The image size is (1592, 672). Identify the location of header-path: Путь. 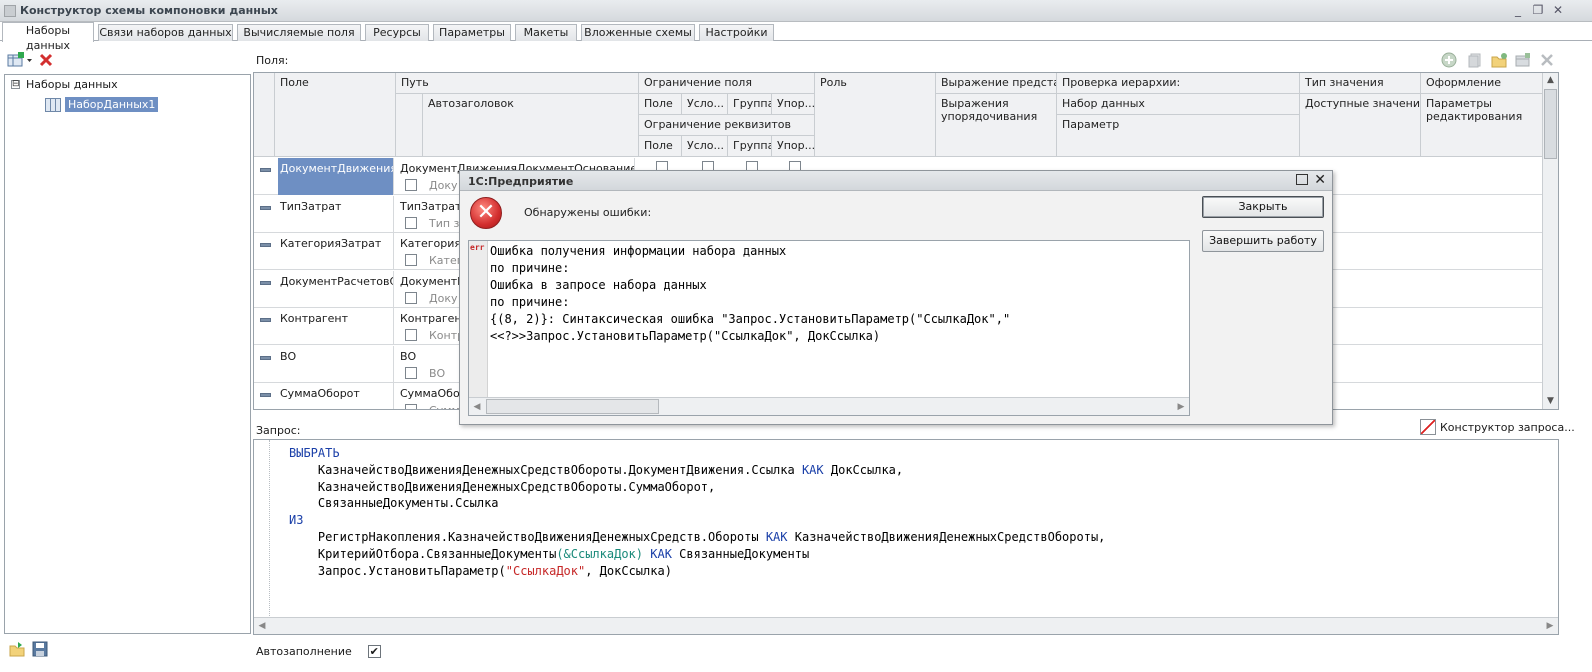
(517, 83).